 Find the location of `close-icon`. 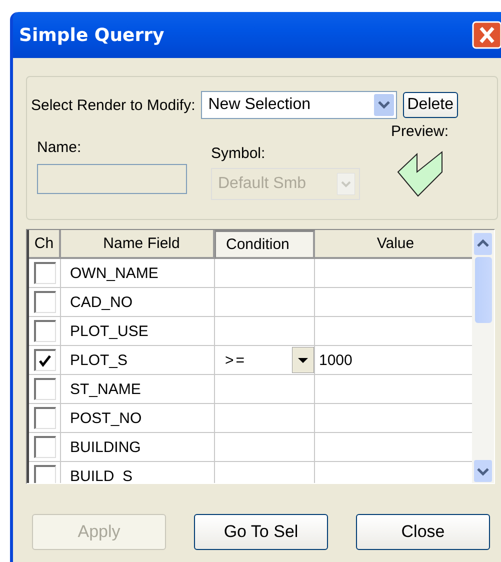

close-icon is located at coordinates (486, 35).